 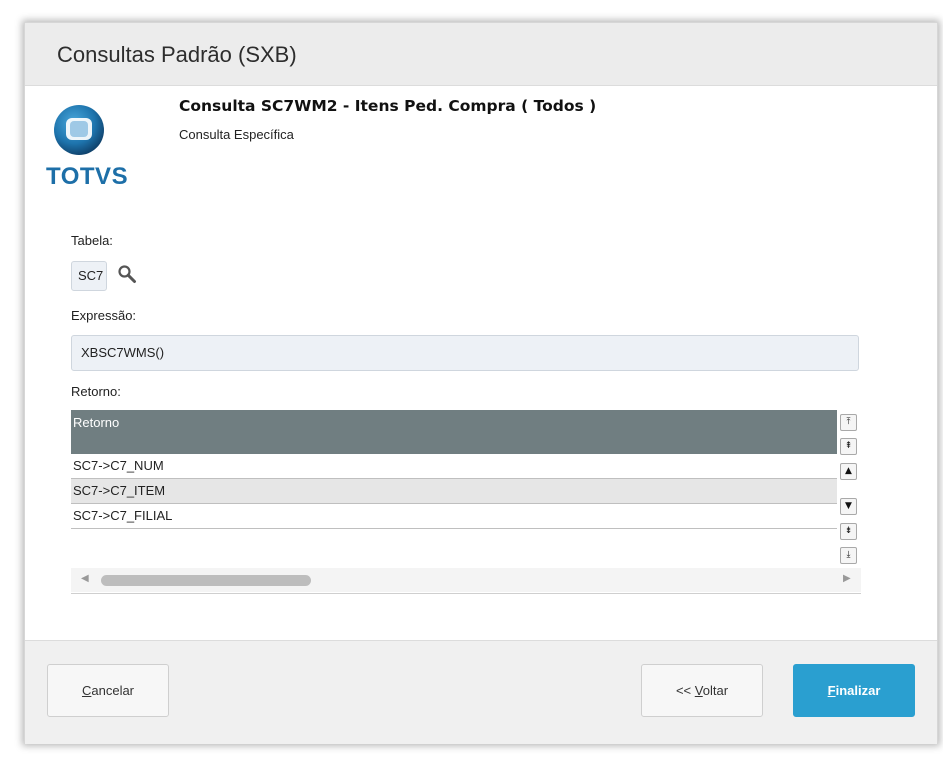 I want to click on cancel-label: ancelar, so click(x=113, y=690).